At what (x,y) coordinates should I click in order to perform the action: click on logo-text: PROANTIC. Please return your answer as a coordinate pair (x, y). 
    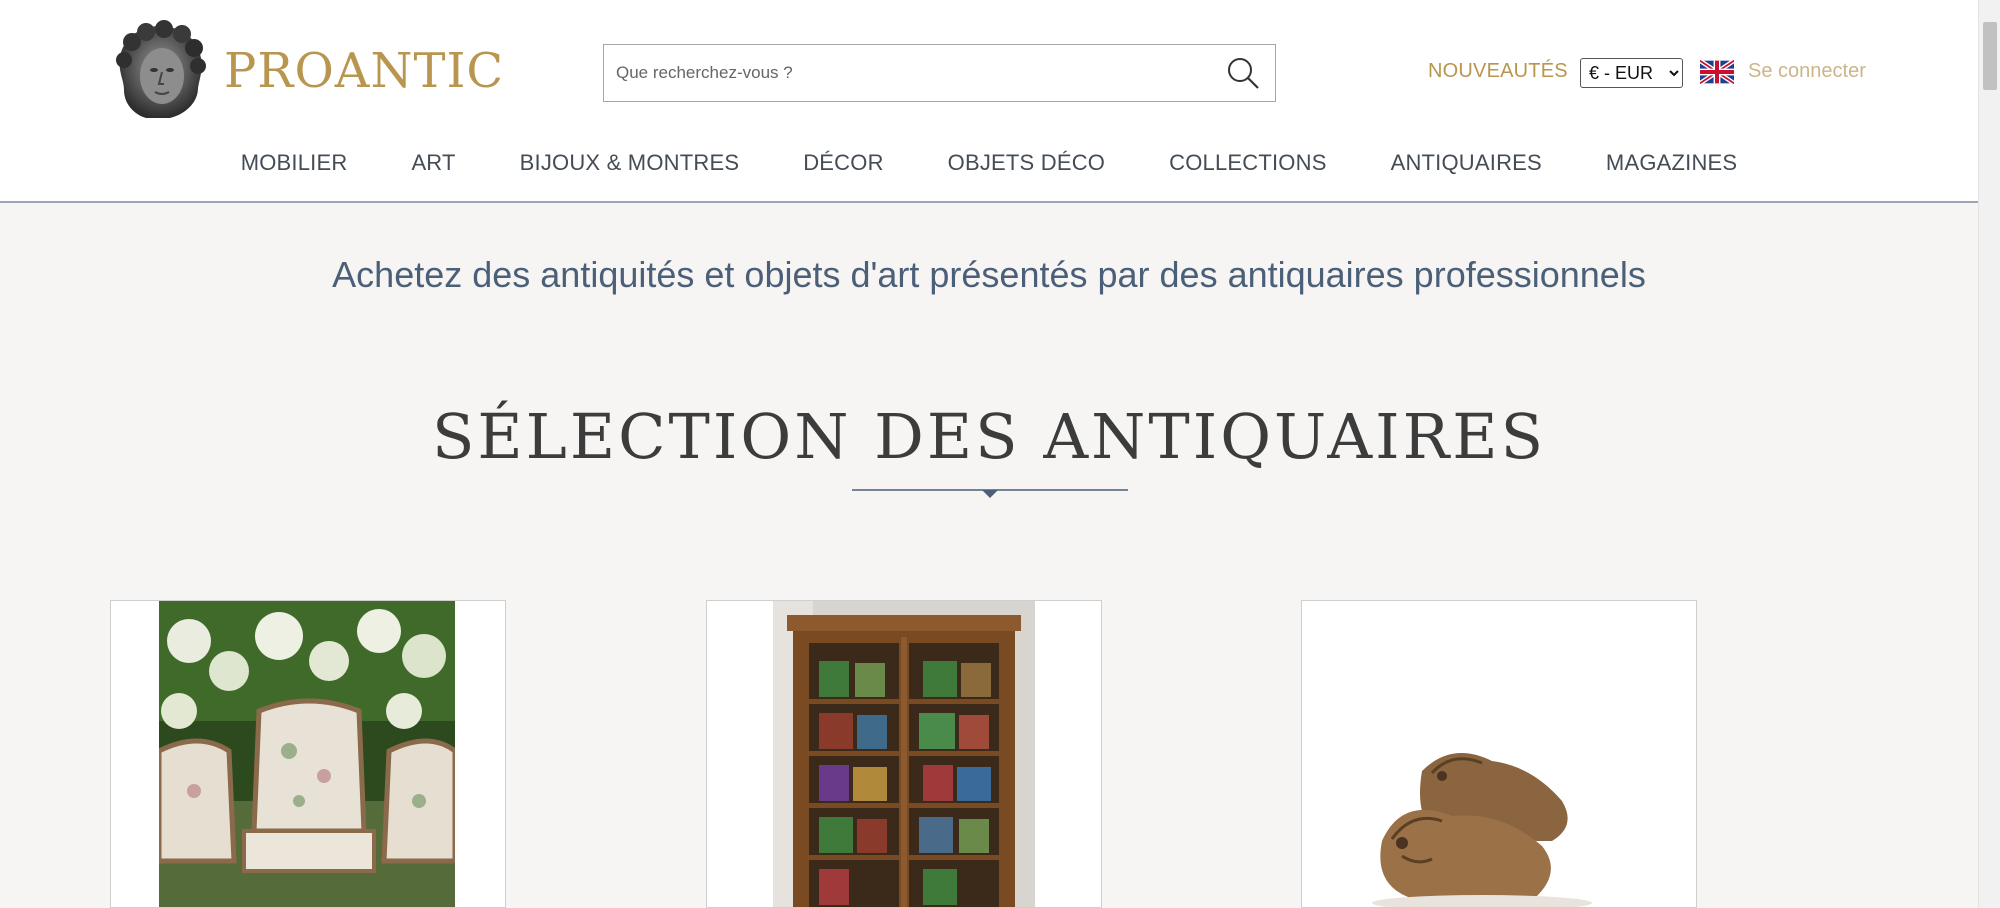
    Looking at the image, I should click on (364, 71).